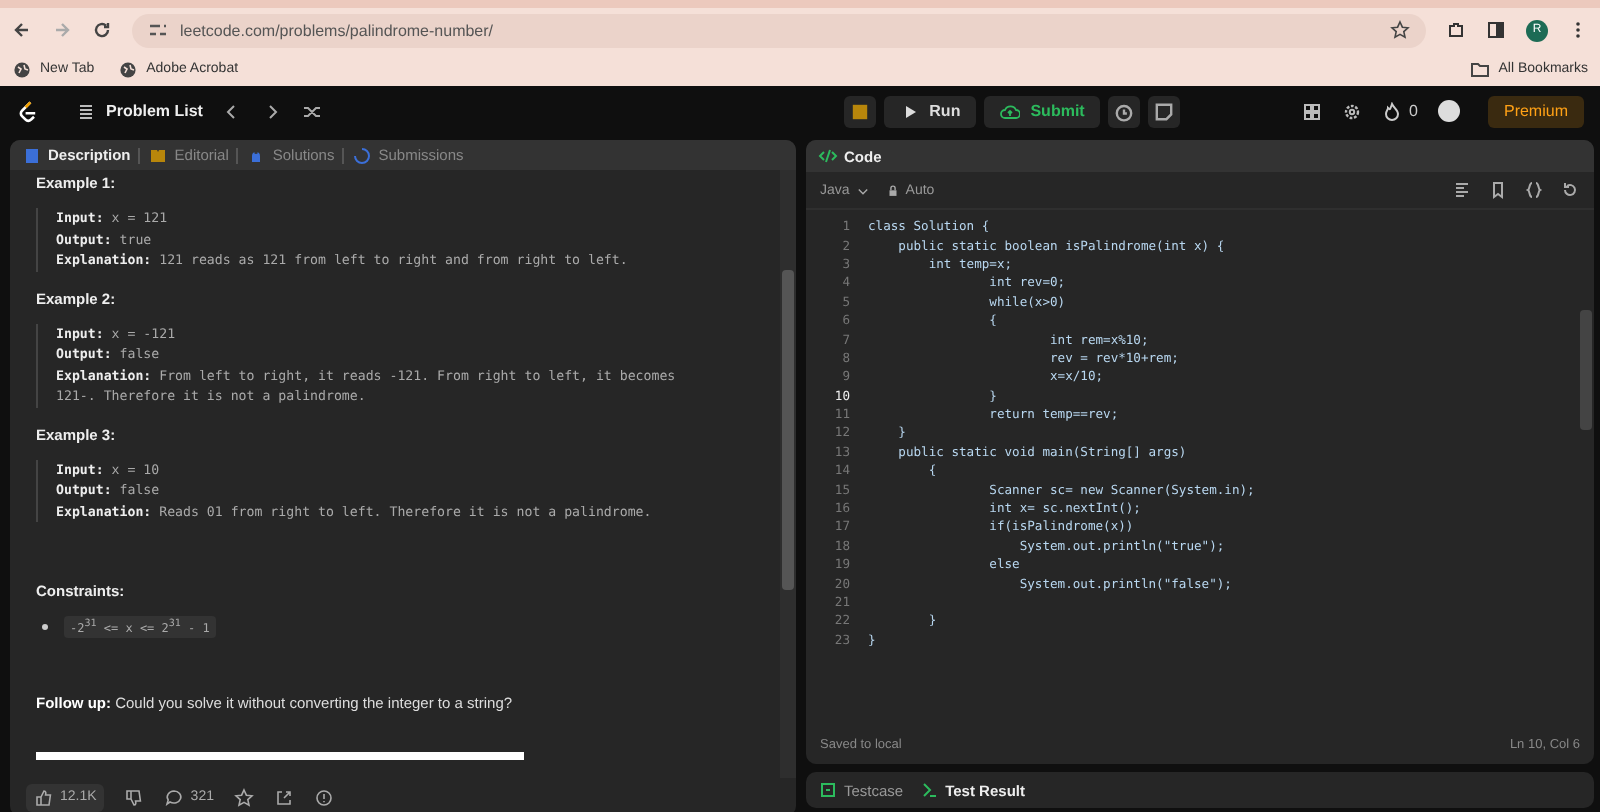 The image size is (1600, 812). What do you see at coordinates (338, 30) in the screenshot?
I see `url-text: leetcode.com/problems/palindrome-number/` at bounding box center [338, 30].